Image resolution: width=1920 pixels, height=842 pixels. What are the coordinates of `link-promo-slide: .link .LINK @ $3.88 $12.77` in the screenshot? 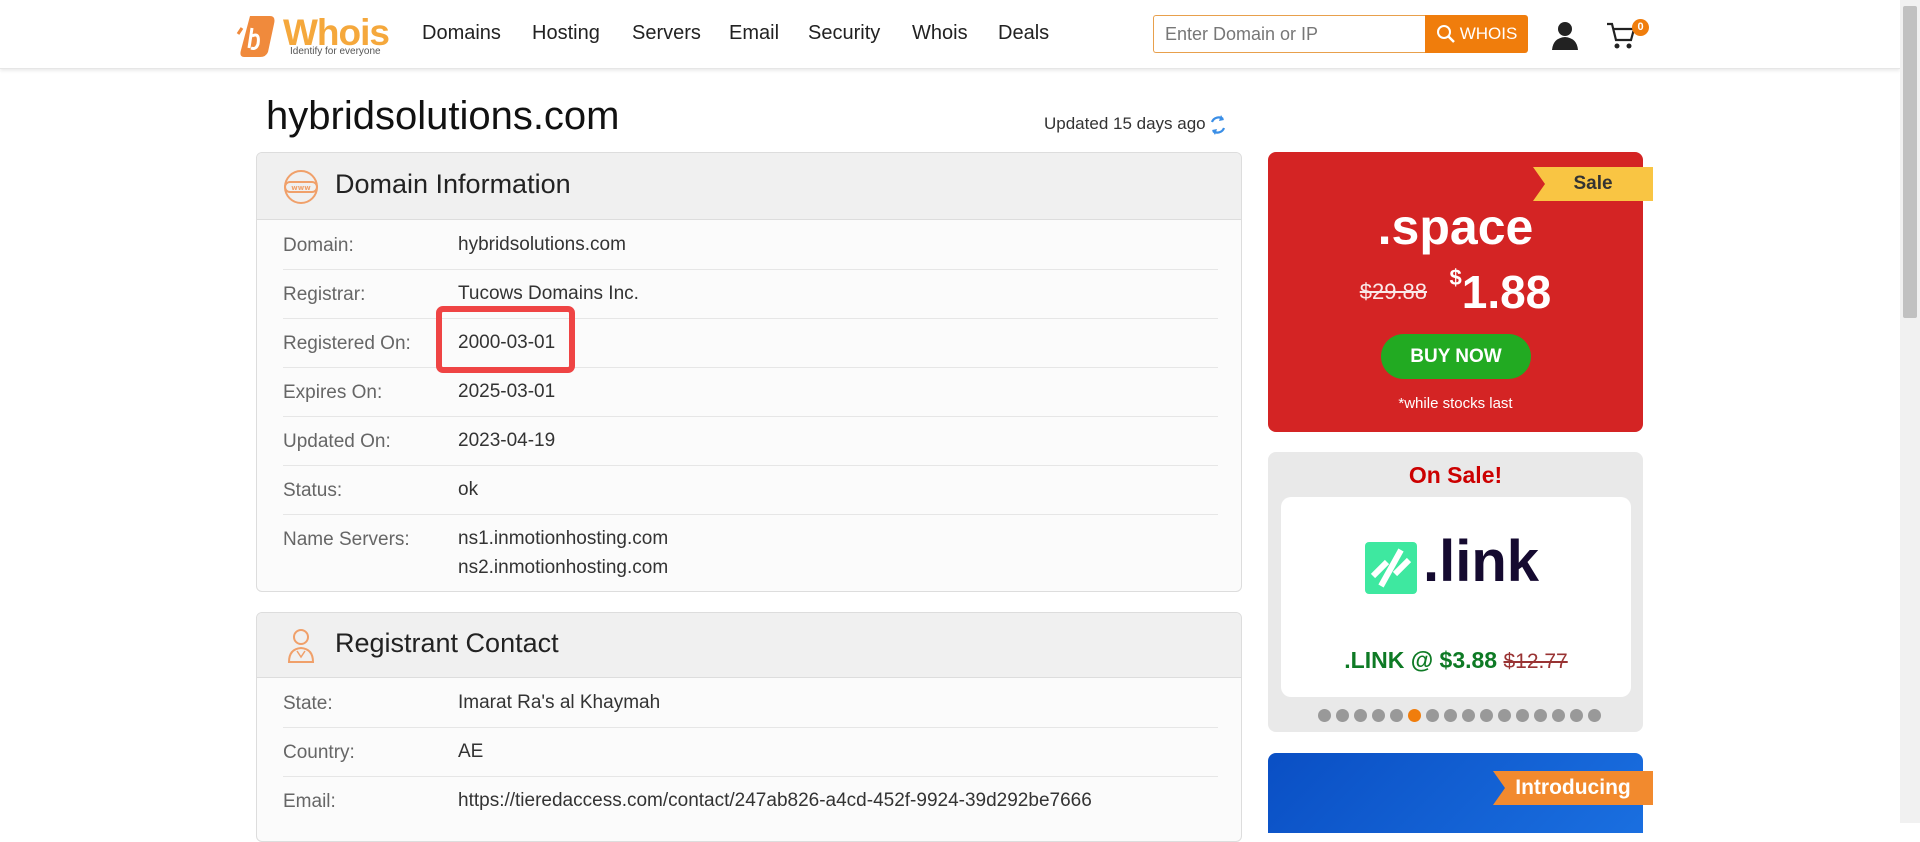 It's located at (1456, 597).